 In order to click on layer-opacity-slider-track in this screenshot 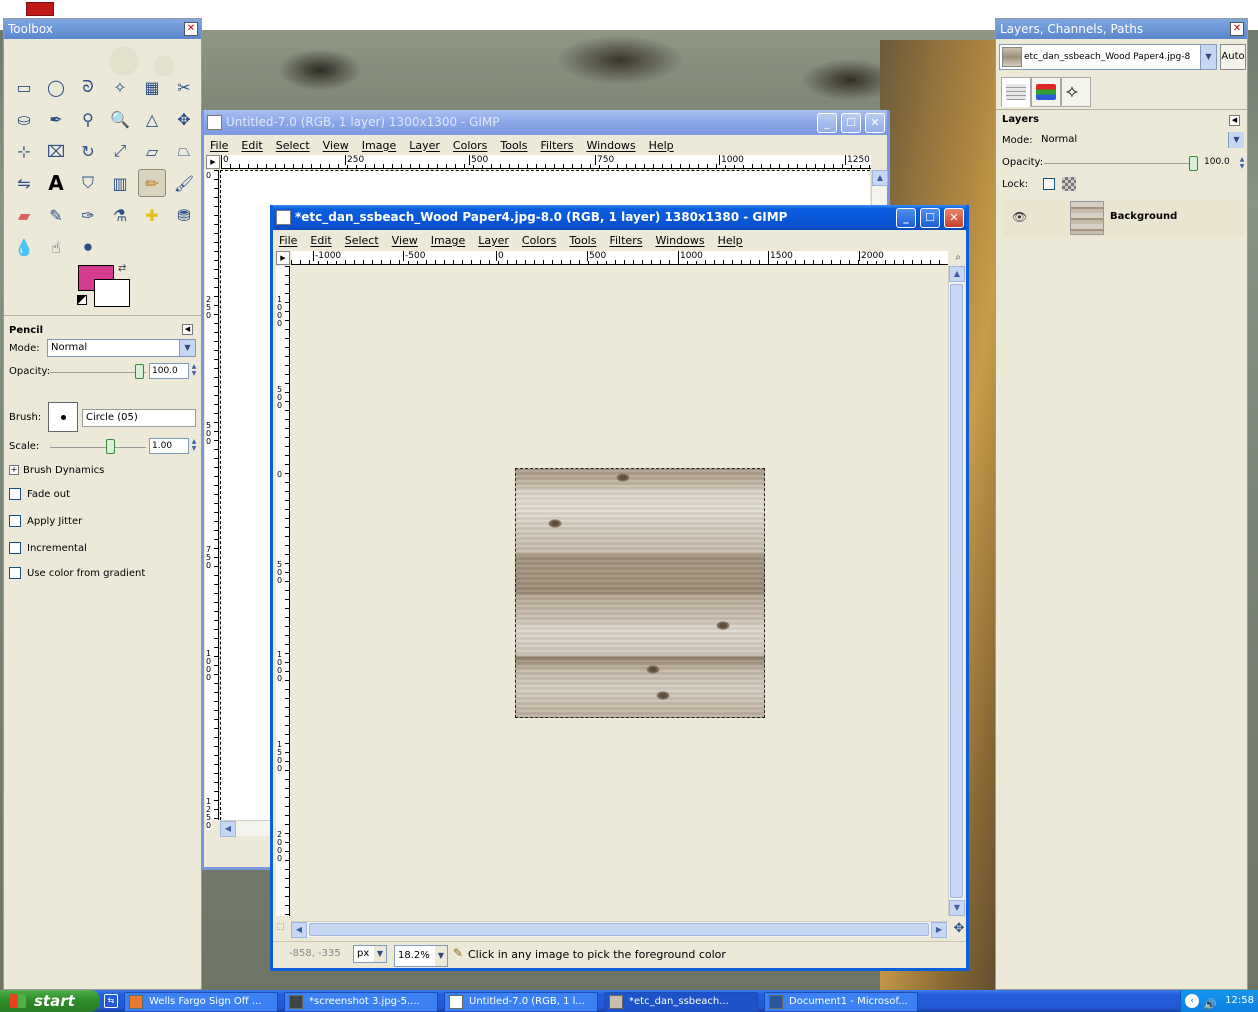, I will do `click(1119, 163)`.